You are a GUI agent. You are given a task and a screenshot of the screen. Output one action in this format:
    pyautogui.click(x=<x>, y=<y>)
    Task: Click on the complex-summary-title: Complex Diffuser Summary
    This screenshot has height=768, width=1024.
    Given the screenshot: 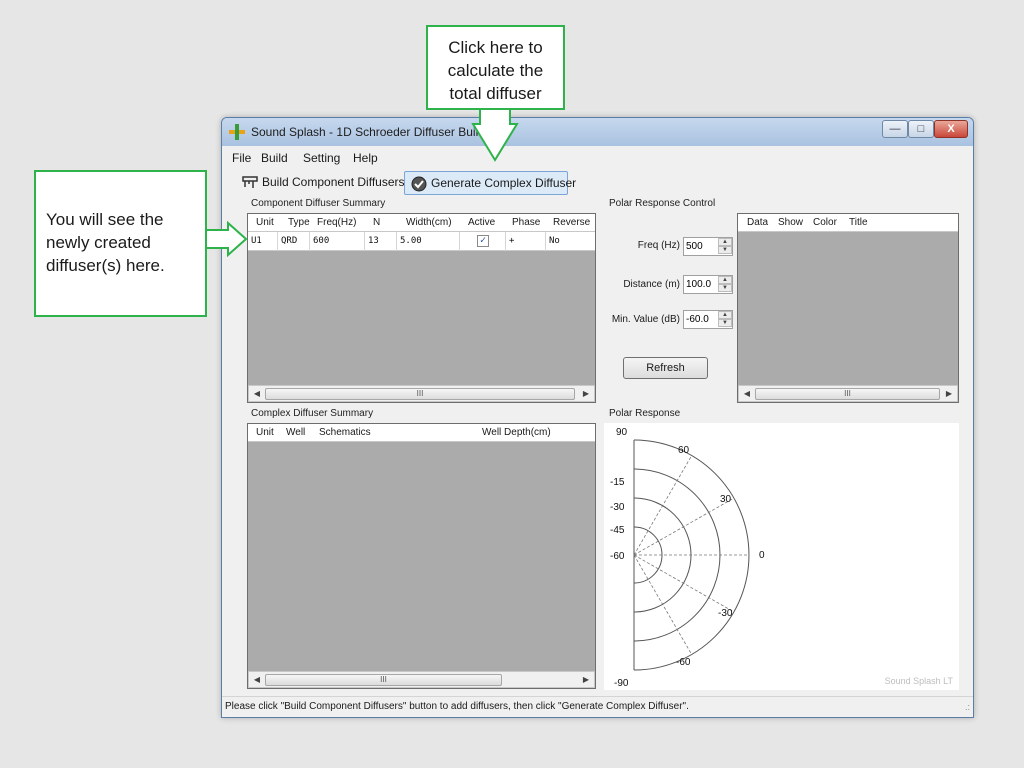 What is the action you would take?
    pyautogui.click(x=312, y=413)
    